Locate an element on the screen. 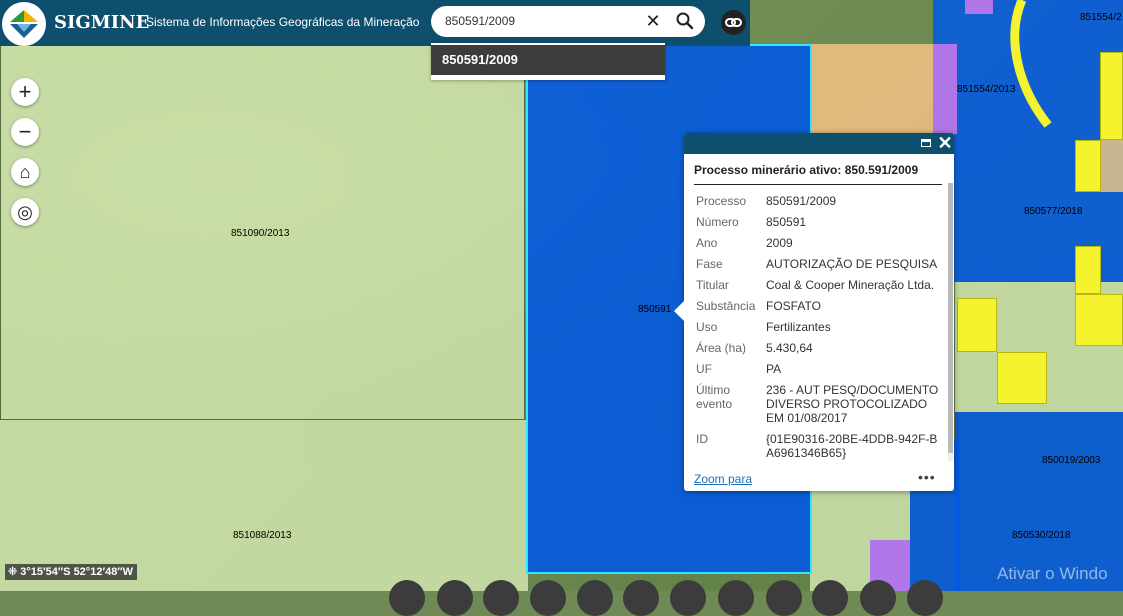 The width and height of the screenshot is (1123, 616). locate-button: ◎ is located at coordinates (25, 212).